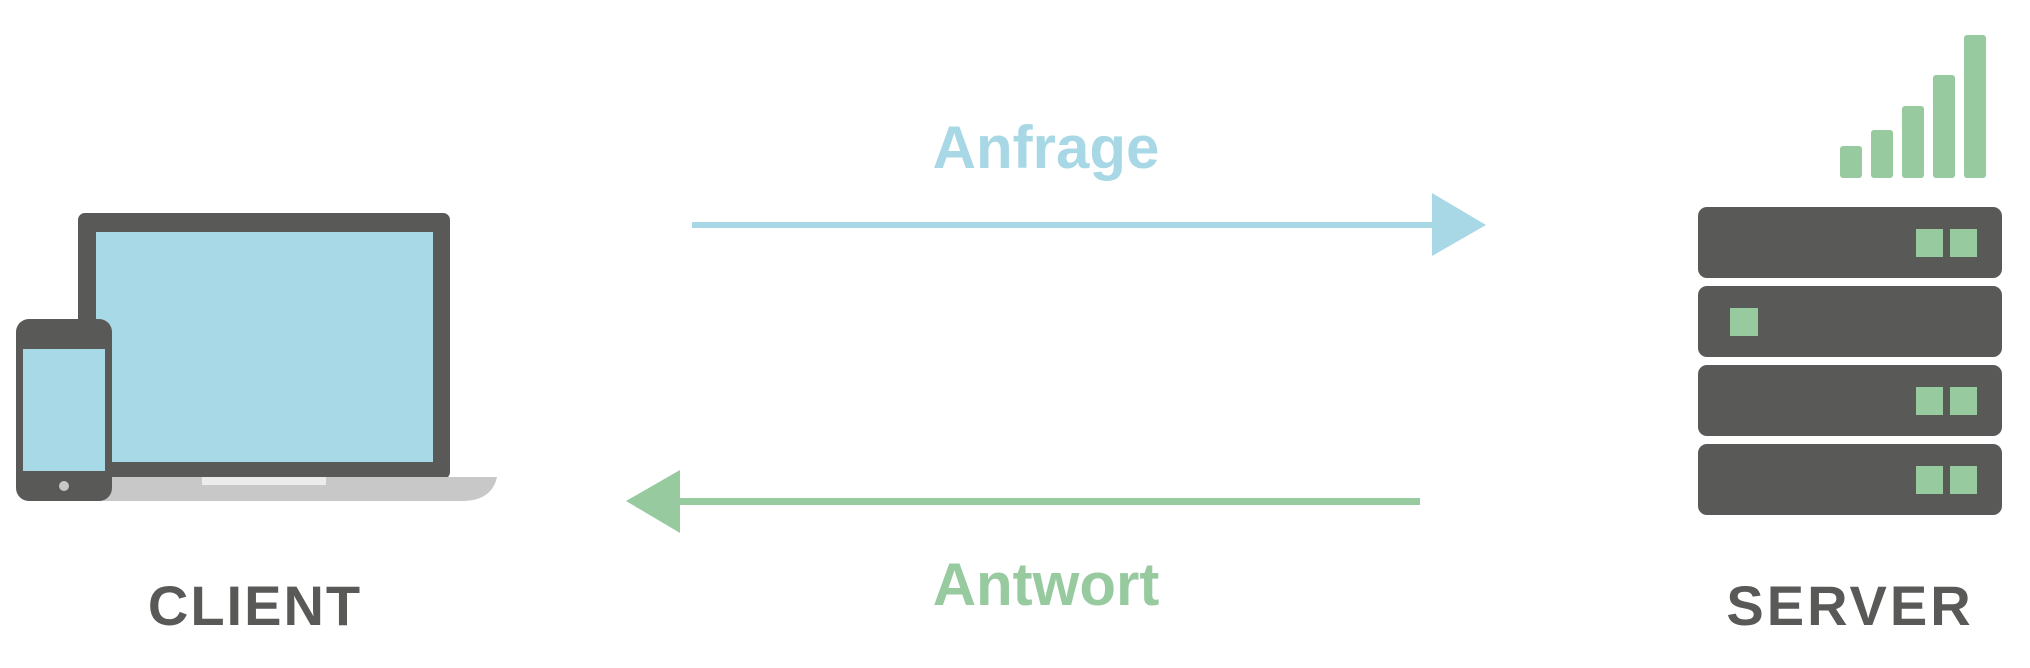  I want to click on response-label: Antwort, so click(1046, 584).